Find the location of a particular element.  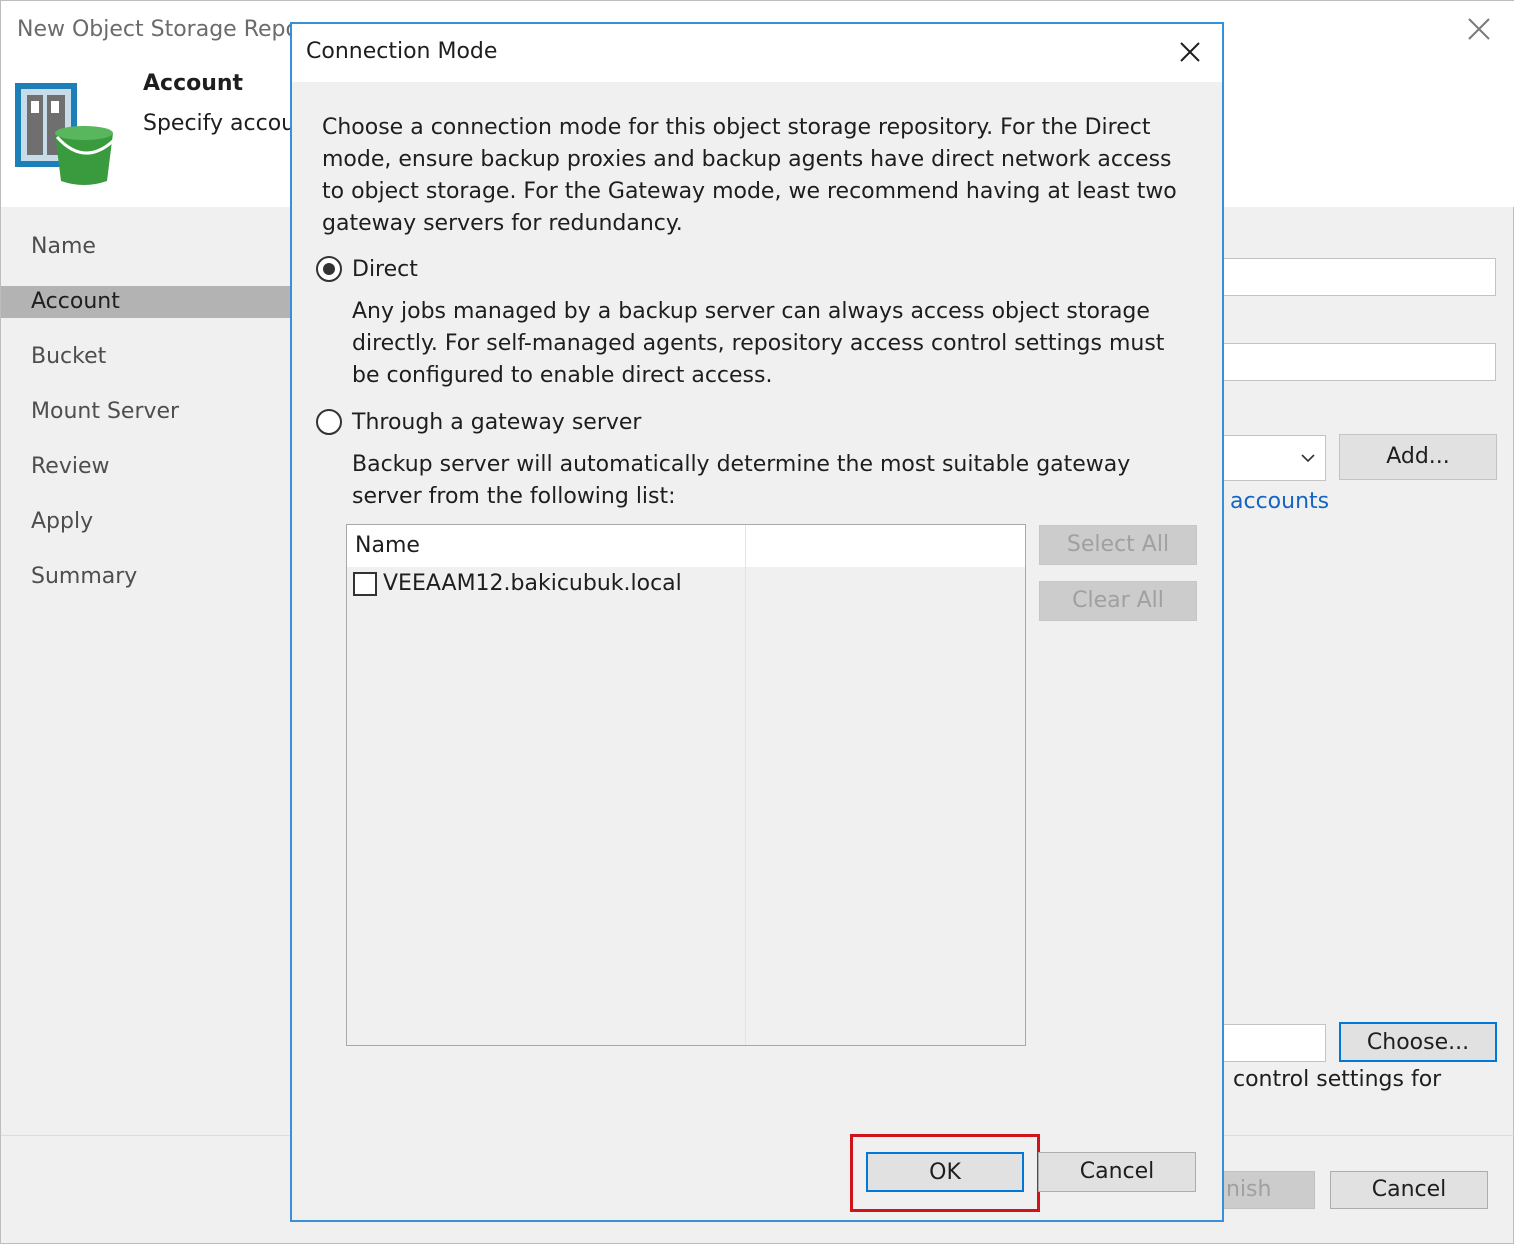

dialog-title: Connection Mode is located at coordinates (402, 51).